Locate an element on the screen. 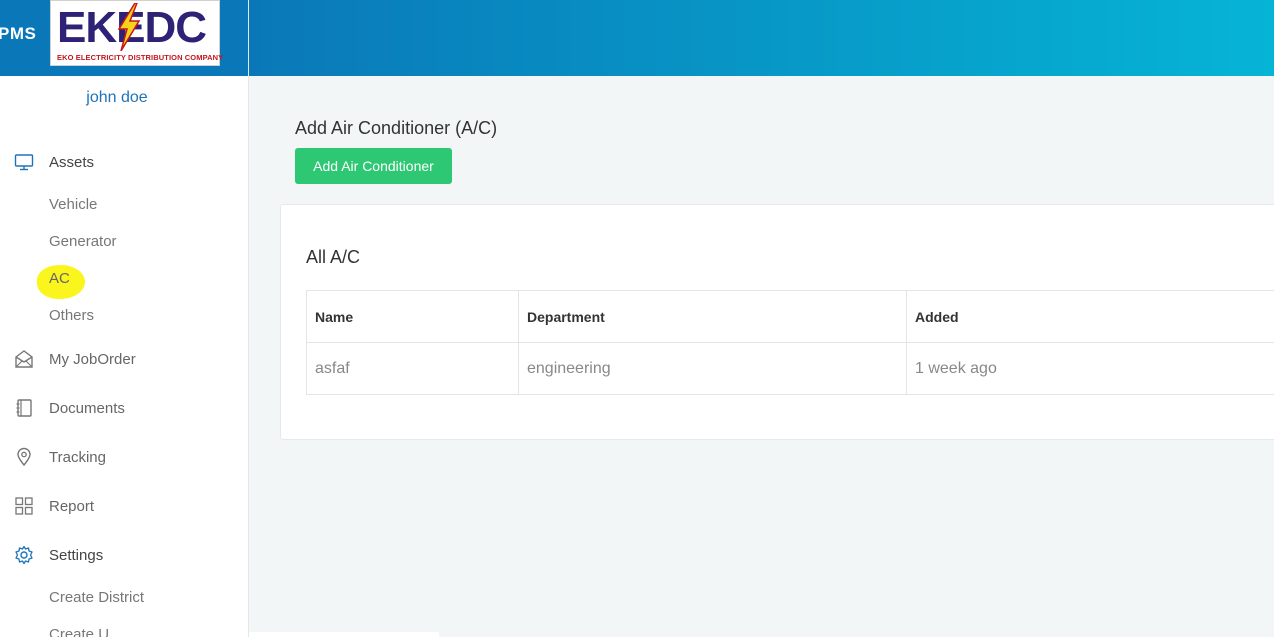 Image resolution: width=1274 pixels, height=637 pixels. page-title: Add Air Conditioner (A/C) is located at coordinates (396, 128).